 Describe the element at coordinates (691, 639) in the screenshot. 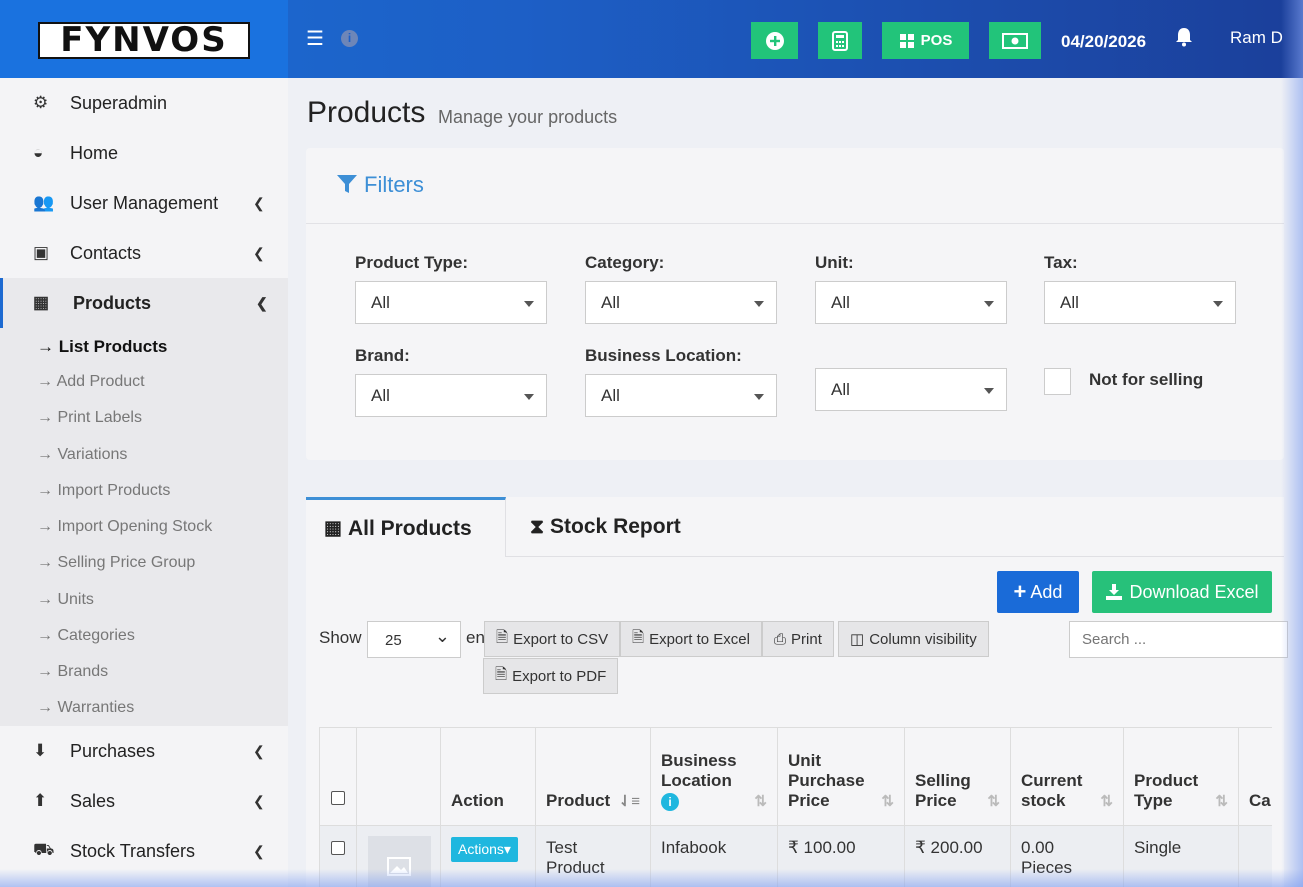

I see `export-excel-button: 🗎 Export to Excel` at that location.